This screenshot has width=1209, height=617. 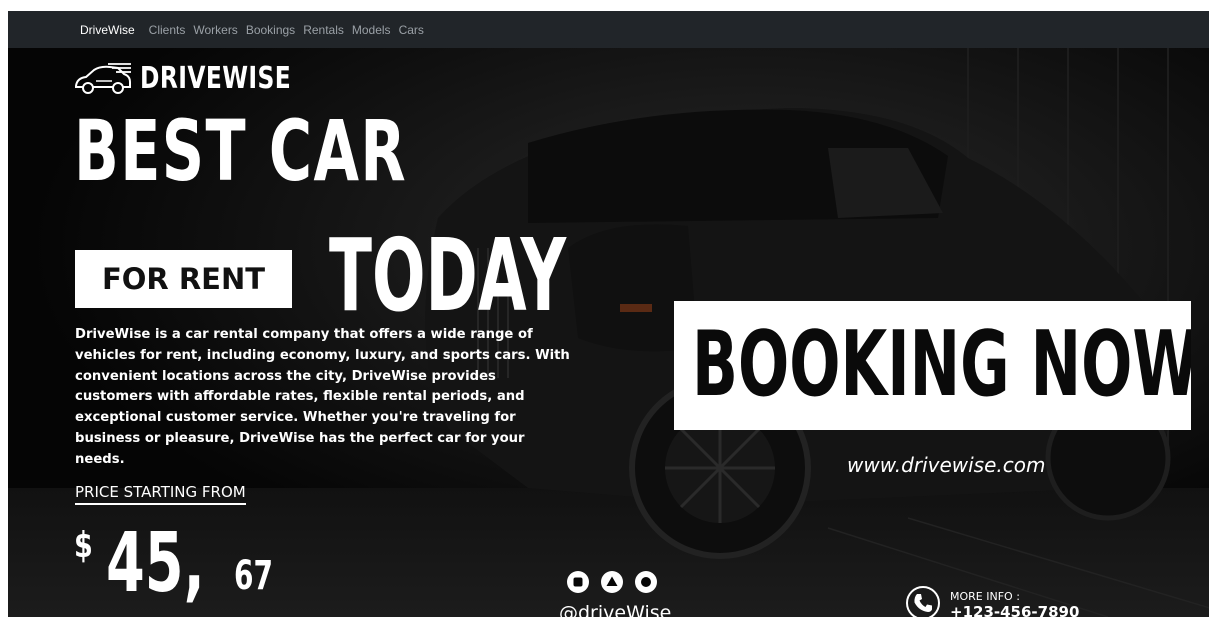 I want to click on booking-now-button: BOOKING NOW, so click(x=932, y=365).